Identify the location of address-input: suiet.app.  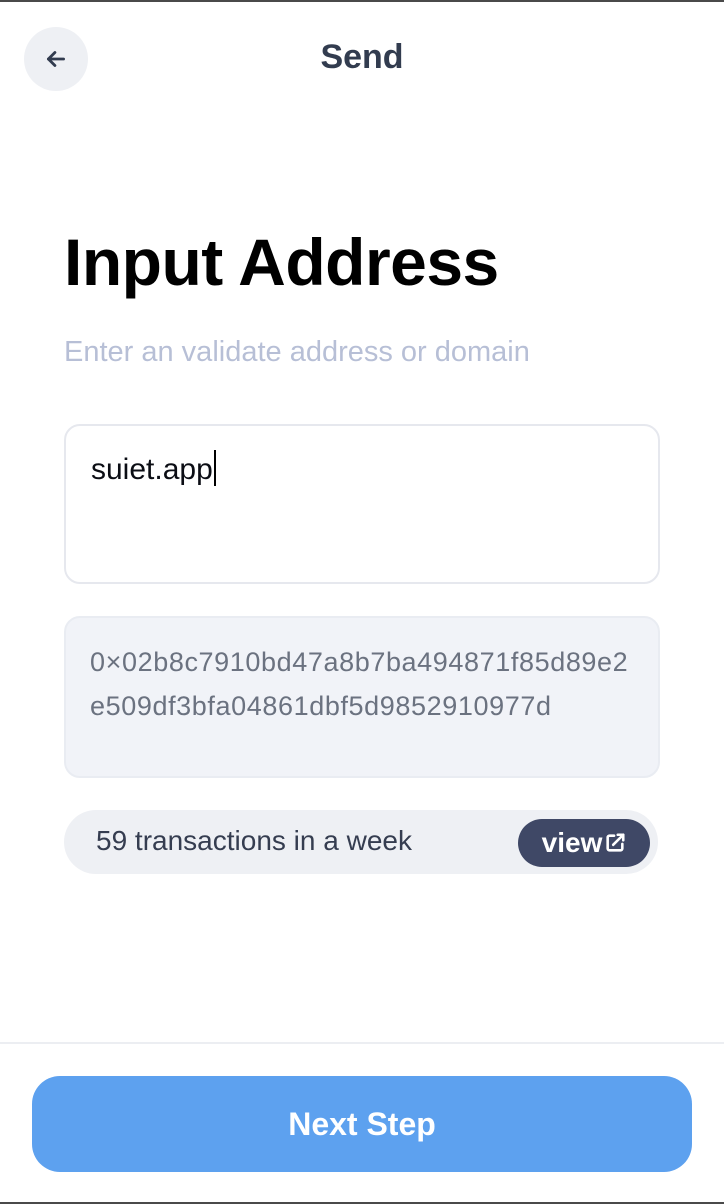
(362, 504).